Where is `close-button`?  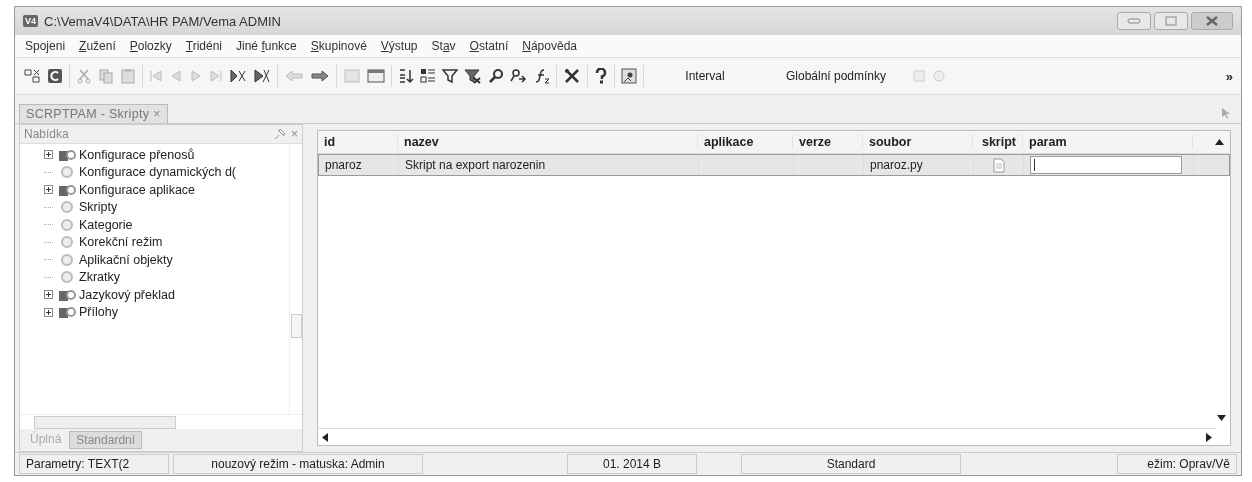
close-button is located at coordinates (1212, 21).